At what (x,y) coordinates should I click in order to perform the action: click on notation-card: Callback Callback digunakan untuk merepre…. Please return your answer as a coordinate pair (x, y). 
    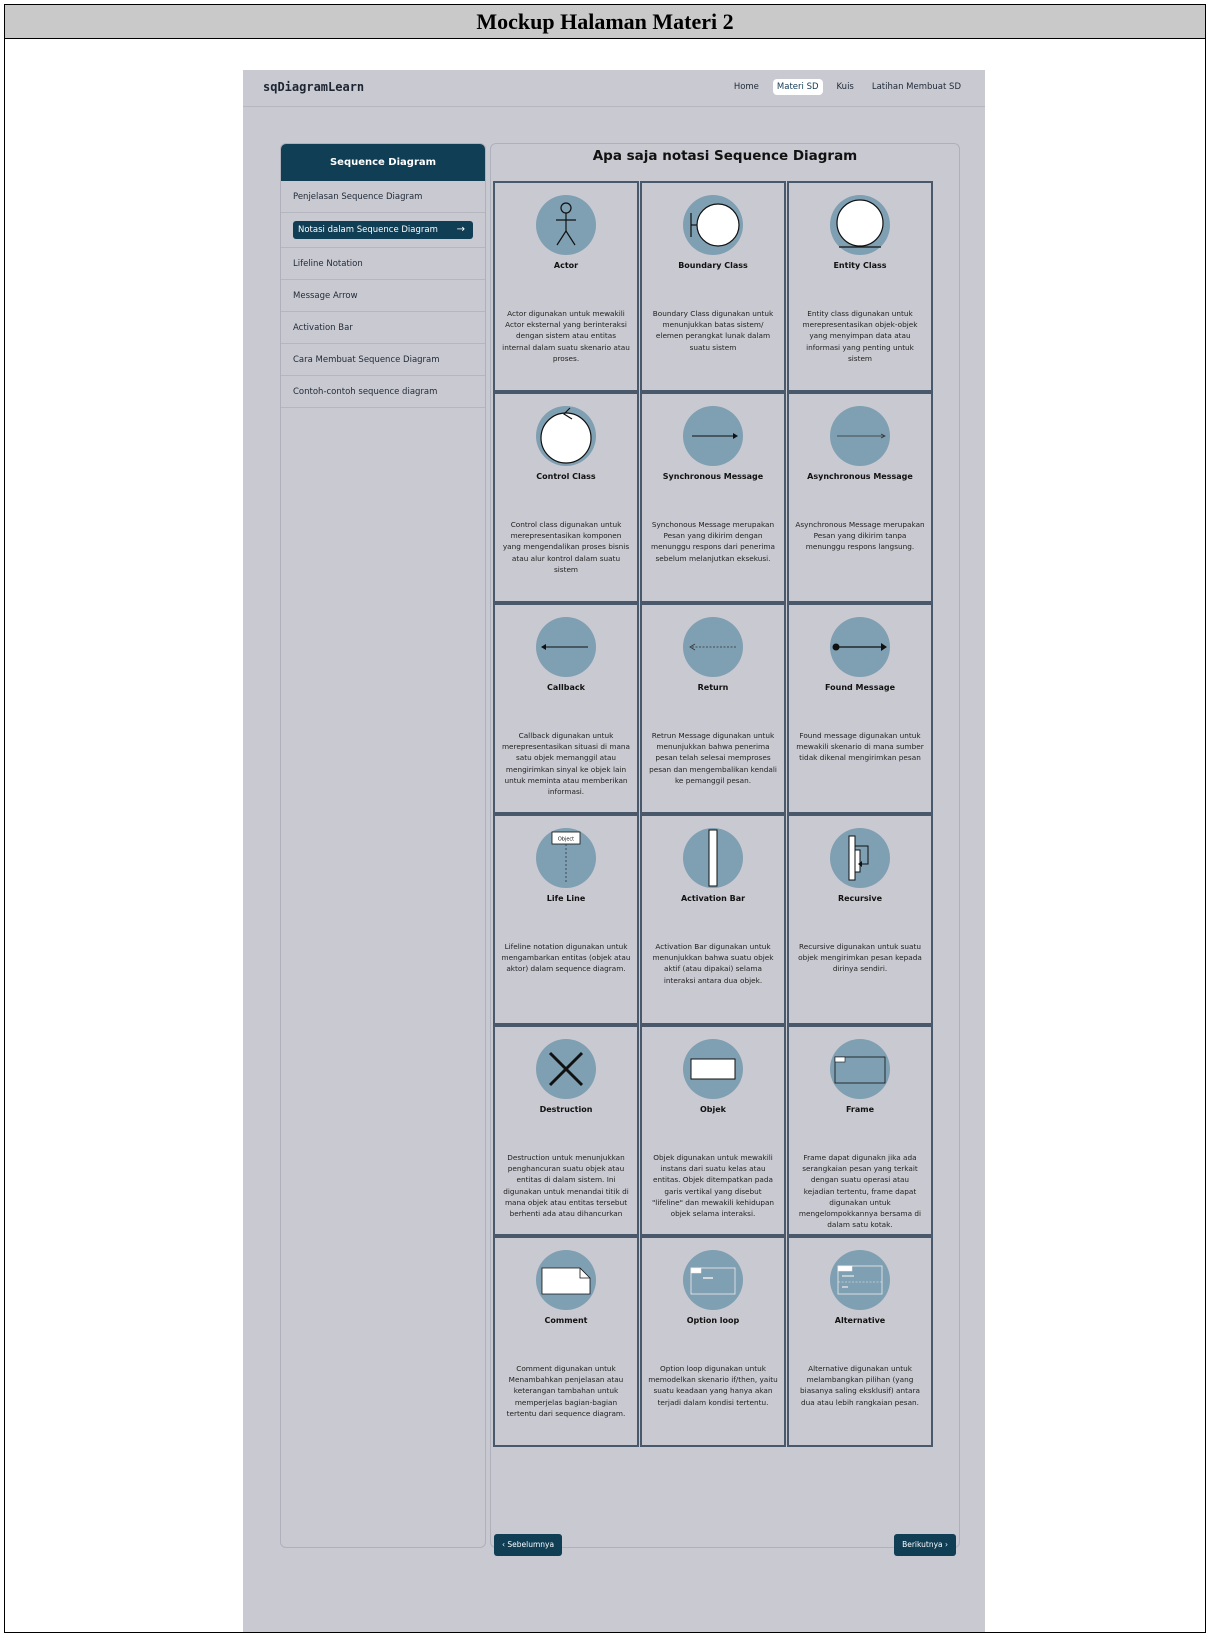
    Looking at the image, I should click on (566, 708).